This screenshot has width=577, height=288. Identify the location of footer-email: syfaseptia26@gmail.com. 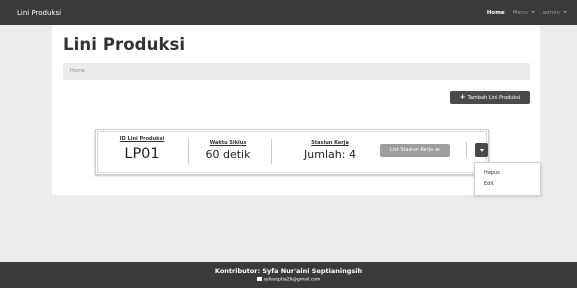
(288, 279).